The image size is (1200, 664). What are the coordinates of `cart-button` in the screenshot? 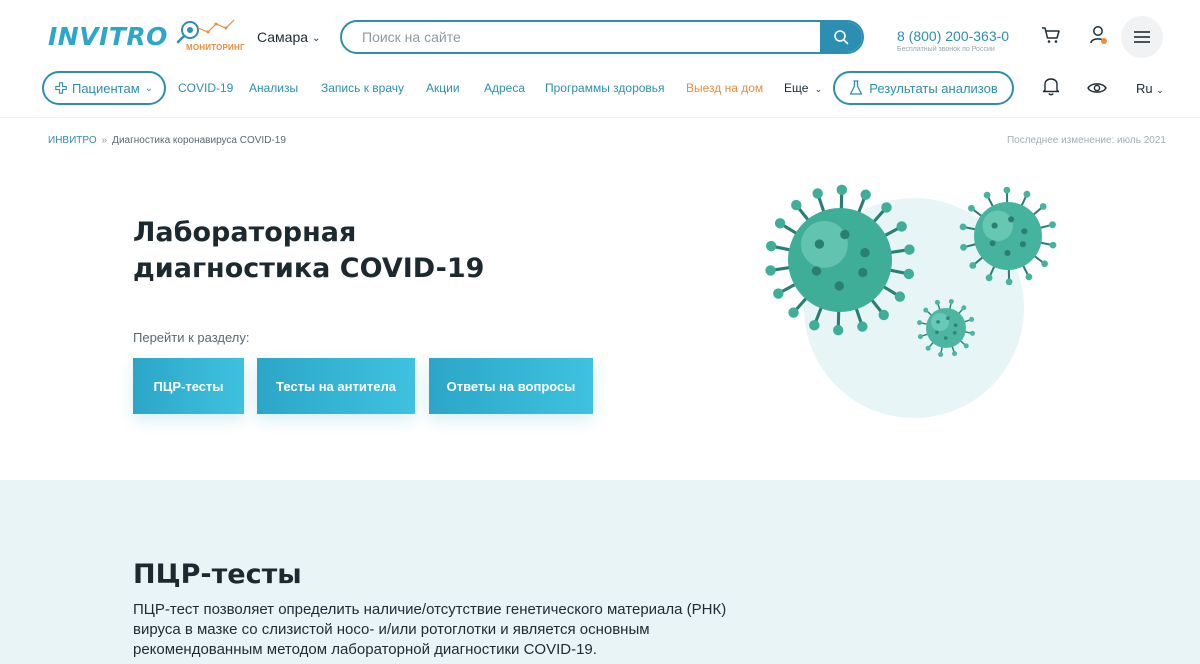 It's located at (1051, 35).